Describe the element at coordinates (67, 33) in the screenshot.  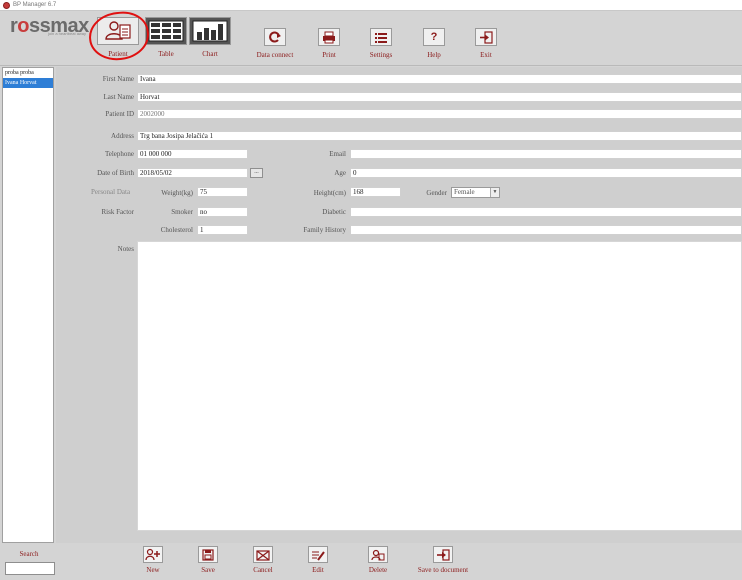
I see `logo-tagline: join a heartbeat away` at that location.